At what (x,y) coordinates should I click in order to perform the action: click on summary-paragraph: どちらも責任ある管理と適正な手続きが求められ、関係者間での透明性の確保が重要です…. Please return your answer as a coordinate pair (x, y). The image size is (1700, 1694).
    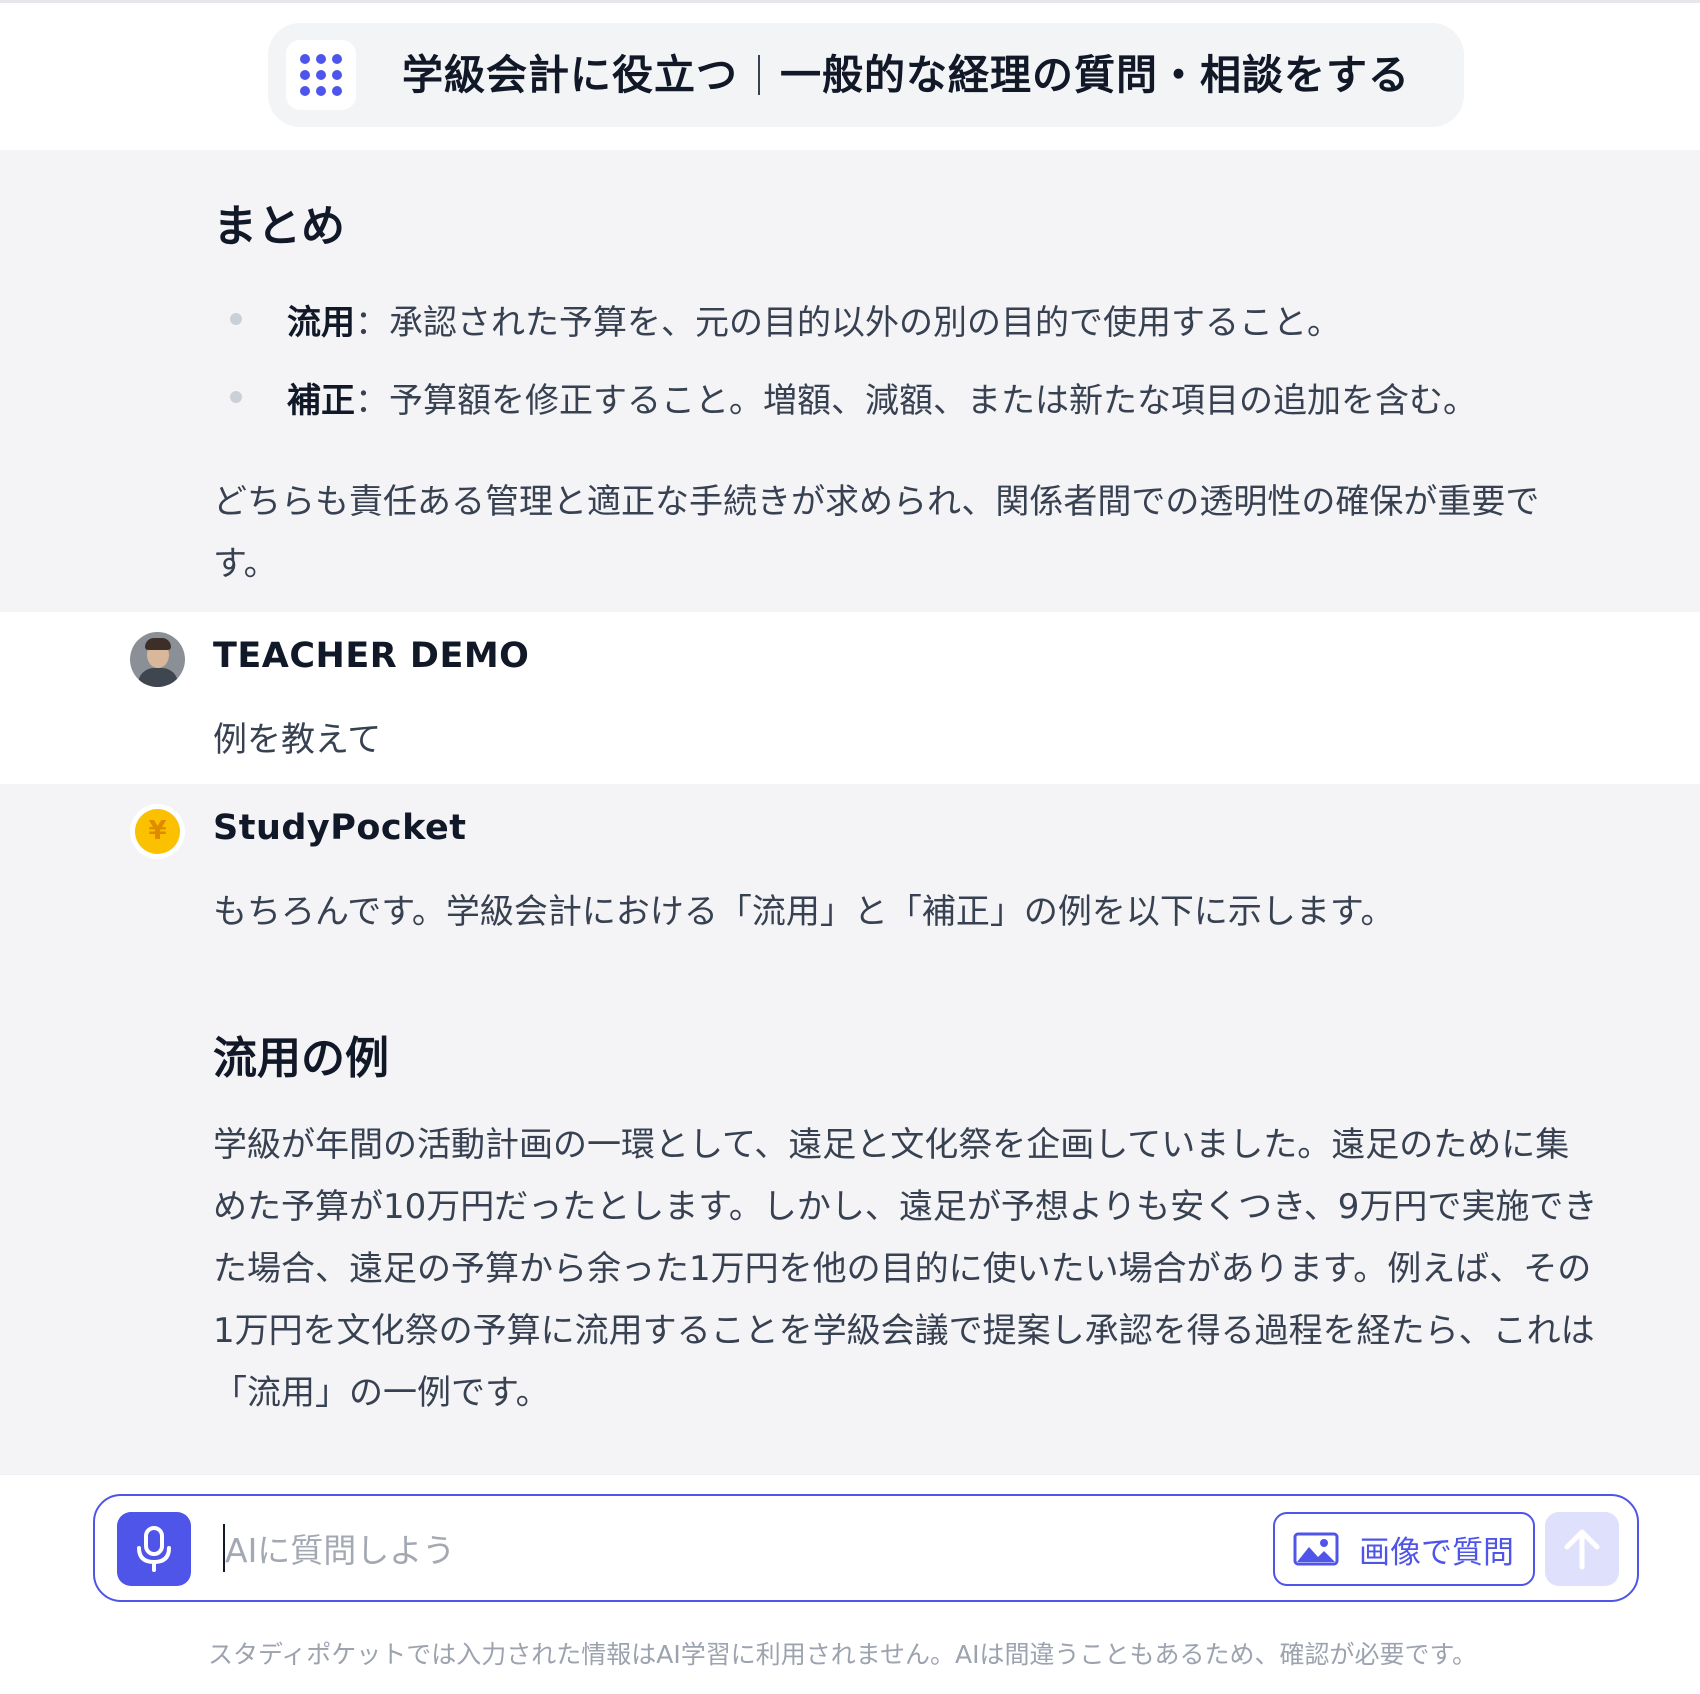
    Looking at the image, I should click on (876, 533).